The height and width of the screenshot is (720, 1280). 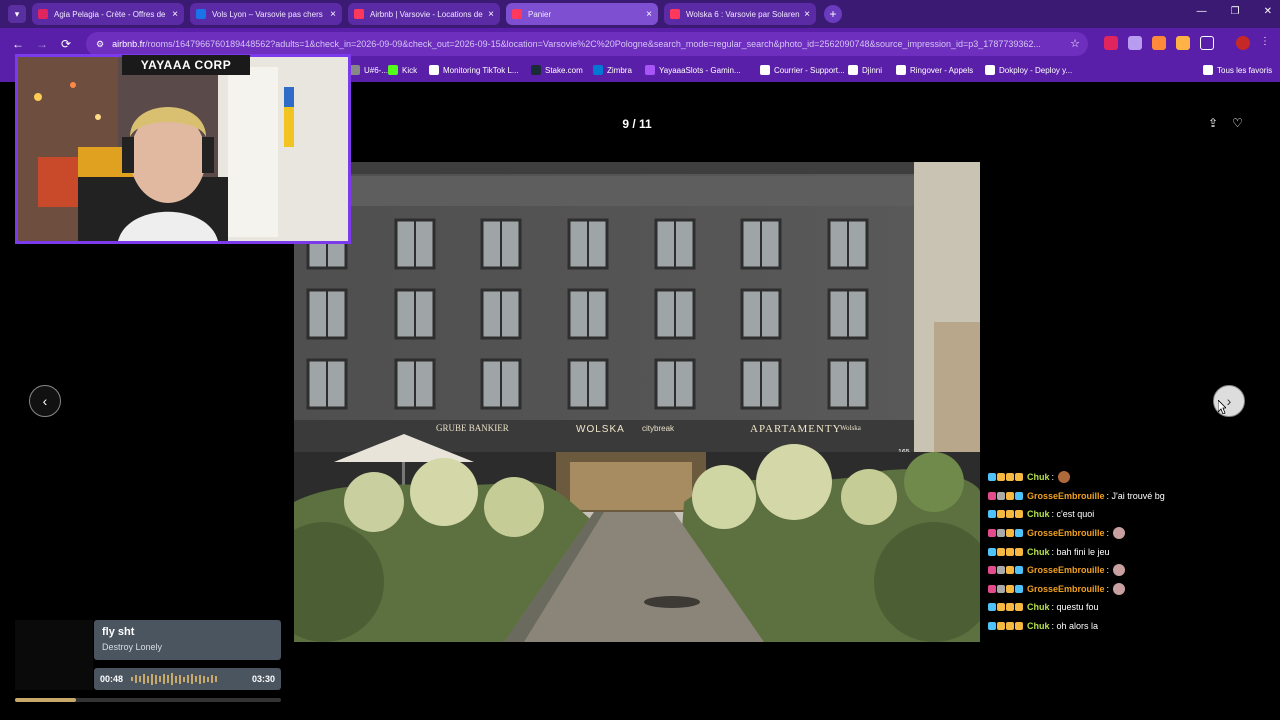 I want to click on browser-tab: Agia Pelagia - Crète - Offres de ×, so click(x=108, y=14).